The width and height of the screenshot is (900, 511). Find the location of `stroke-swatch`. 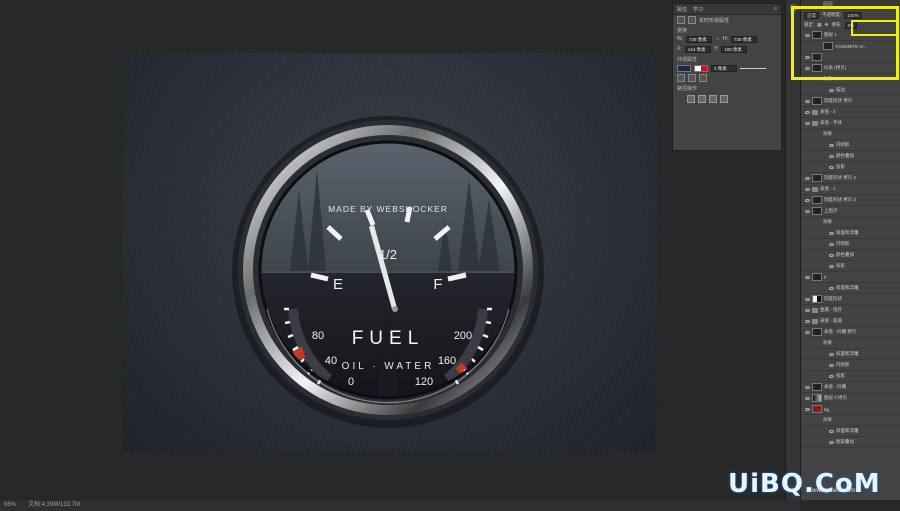

stroke-swatch is located at coordinates (701, 68).